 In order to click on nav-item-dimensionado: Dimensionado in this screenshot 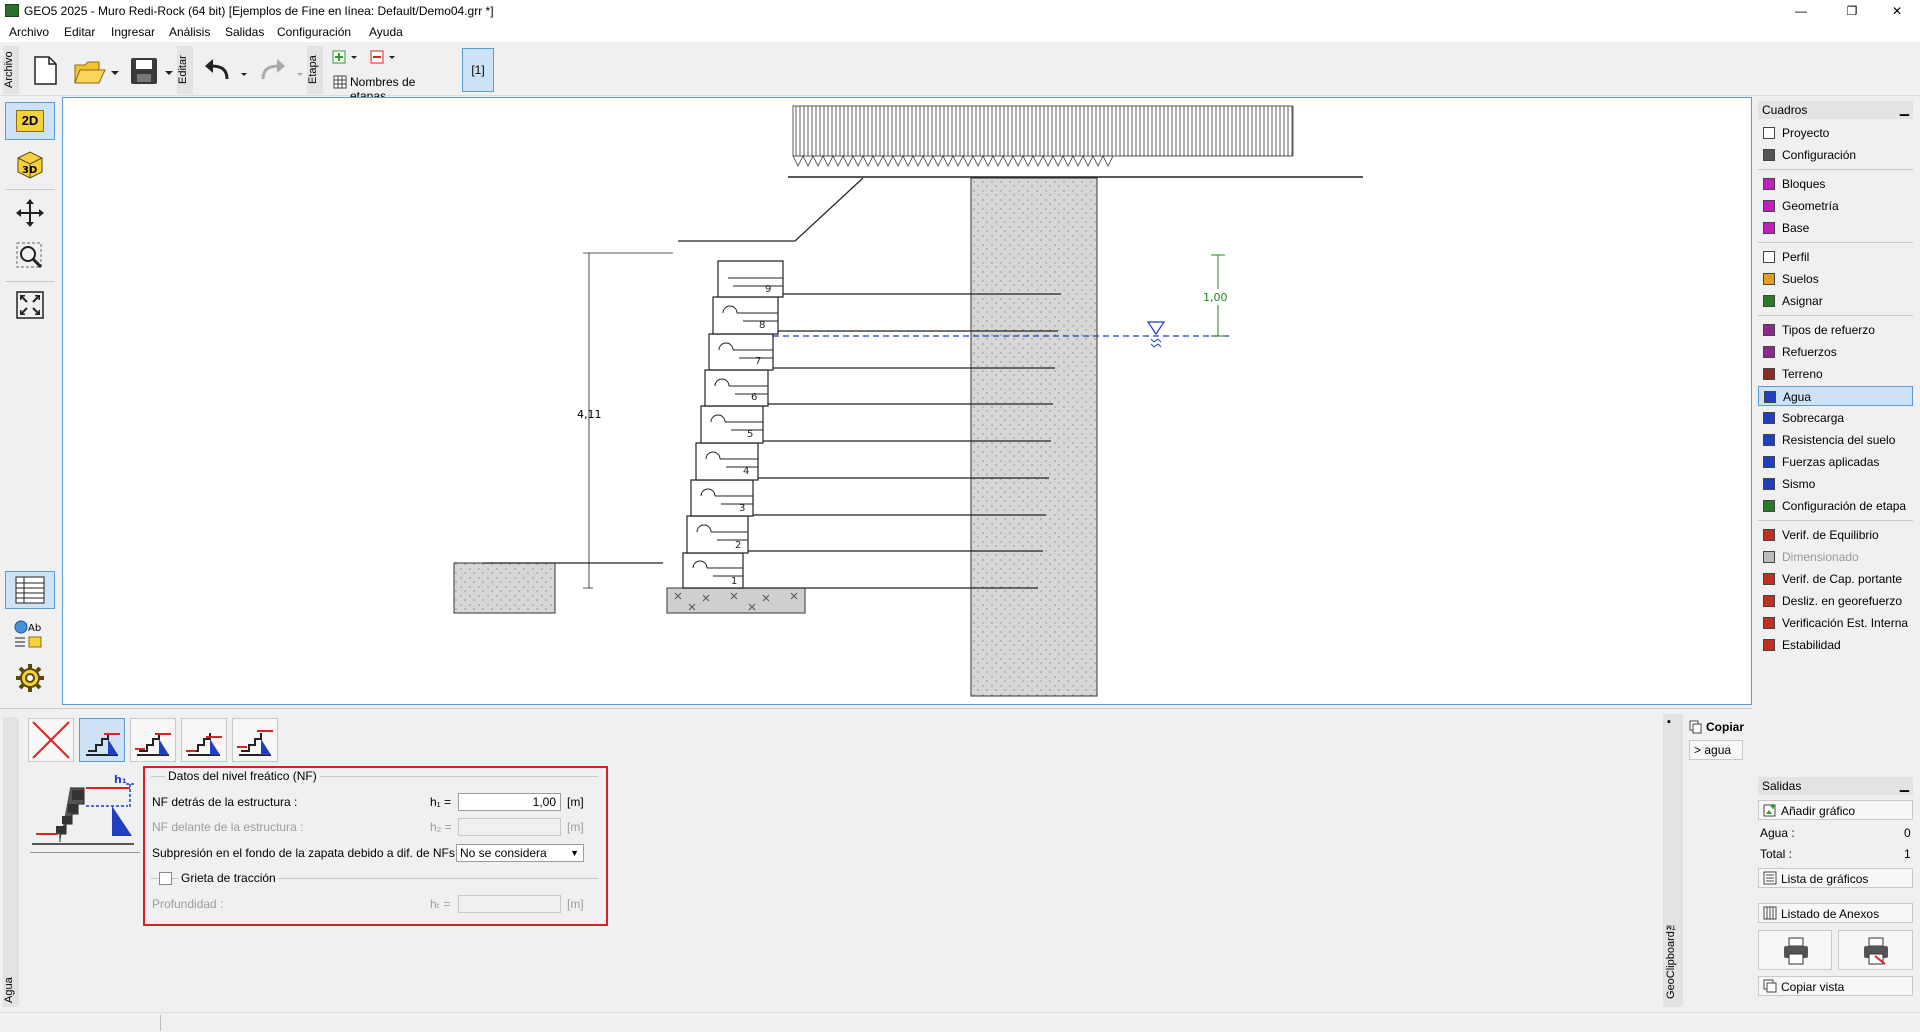, I will do `click(1835, 557)`.